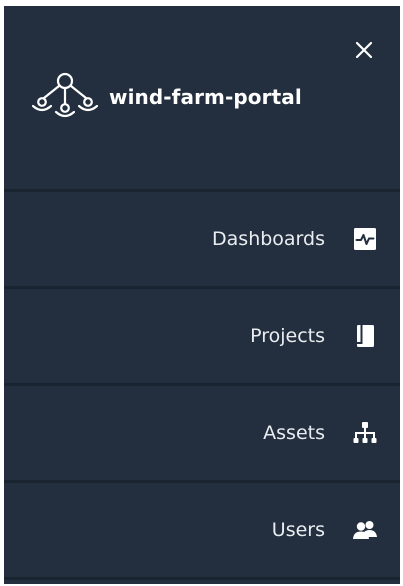 Image resolution: width=403 pixels, height=586 pixels. I want to click on users-icon, so click(365, 530).